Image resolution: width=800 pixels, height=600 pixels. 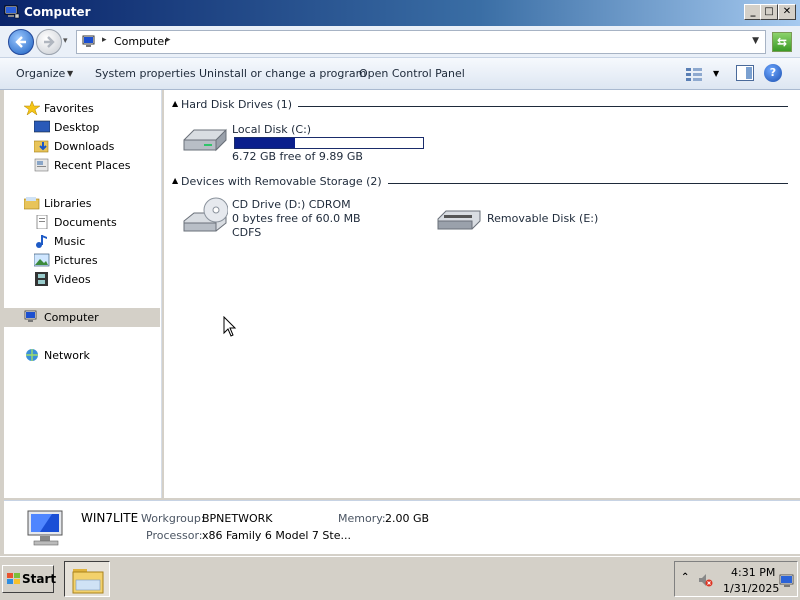 What do you see at coordinates (141, 41) in the screenshot?
I see `breadcrumb: Computer` at bounding box center [141, 41].